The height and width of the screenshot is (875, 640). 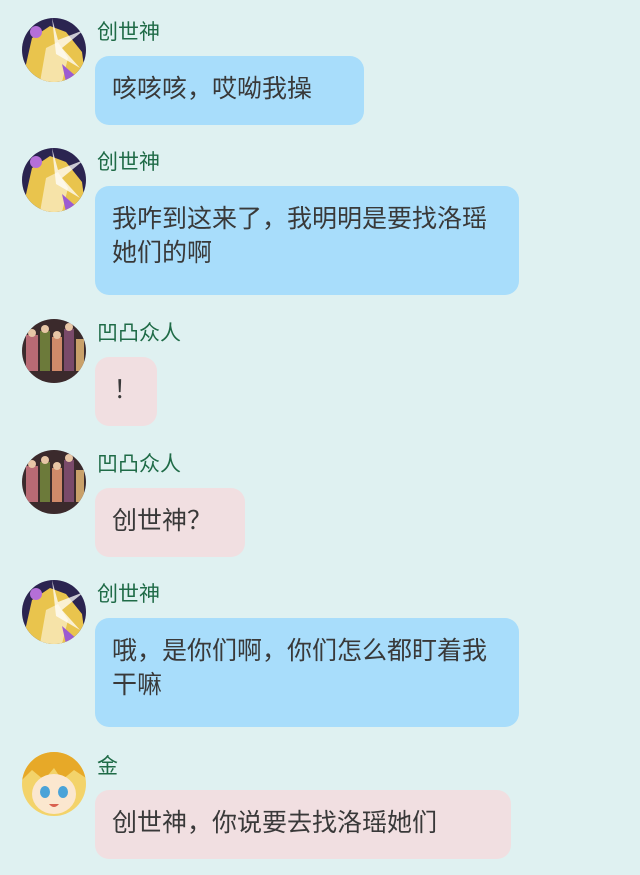 I want to click on jin-avatar-icon, so click(x=54, y=784).